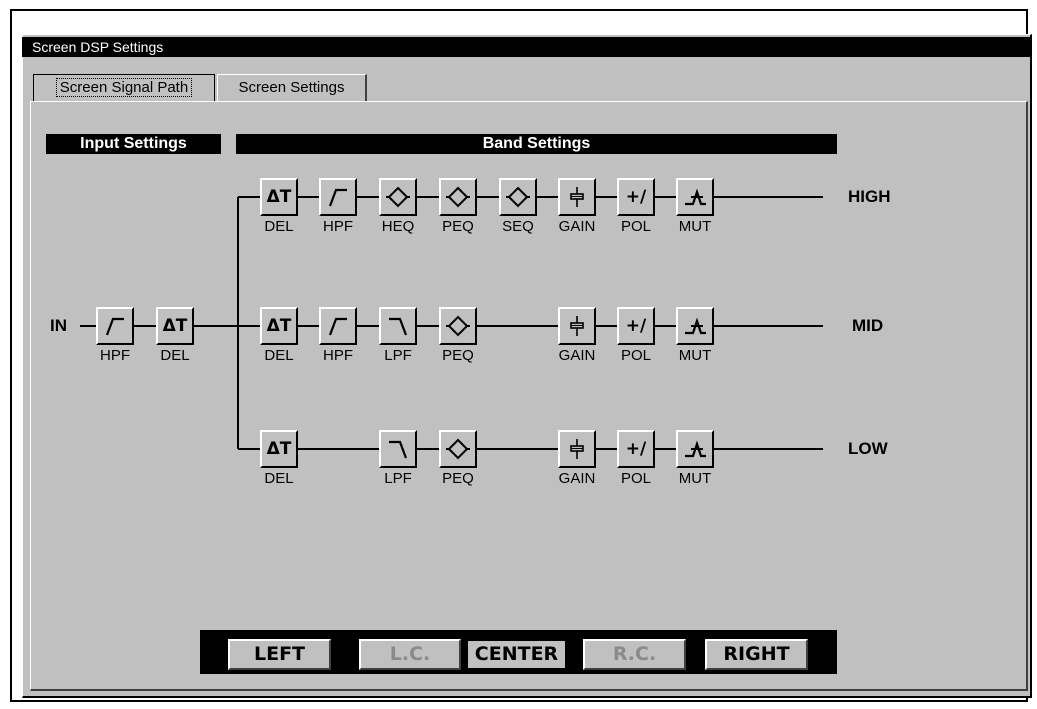 Image resolution: width=1037 pixels, height=709 pixels. I want to click on band-mid-mut-button, so click(695, 326).